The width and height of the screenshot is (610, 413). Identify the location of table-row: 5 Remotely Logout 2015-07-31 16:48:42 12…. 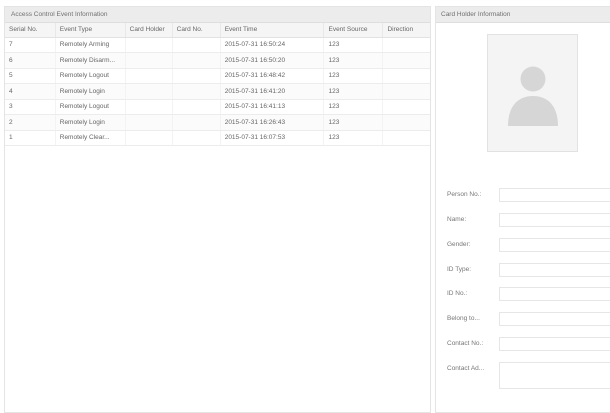
(217, 76).